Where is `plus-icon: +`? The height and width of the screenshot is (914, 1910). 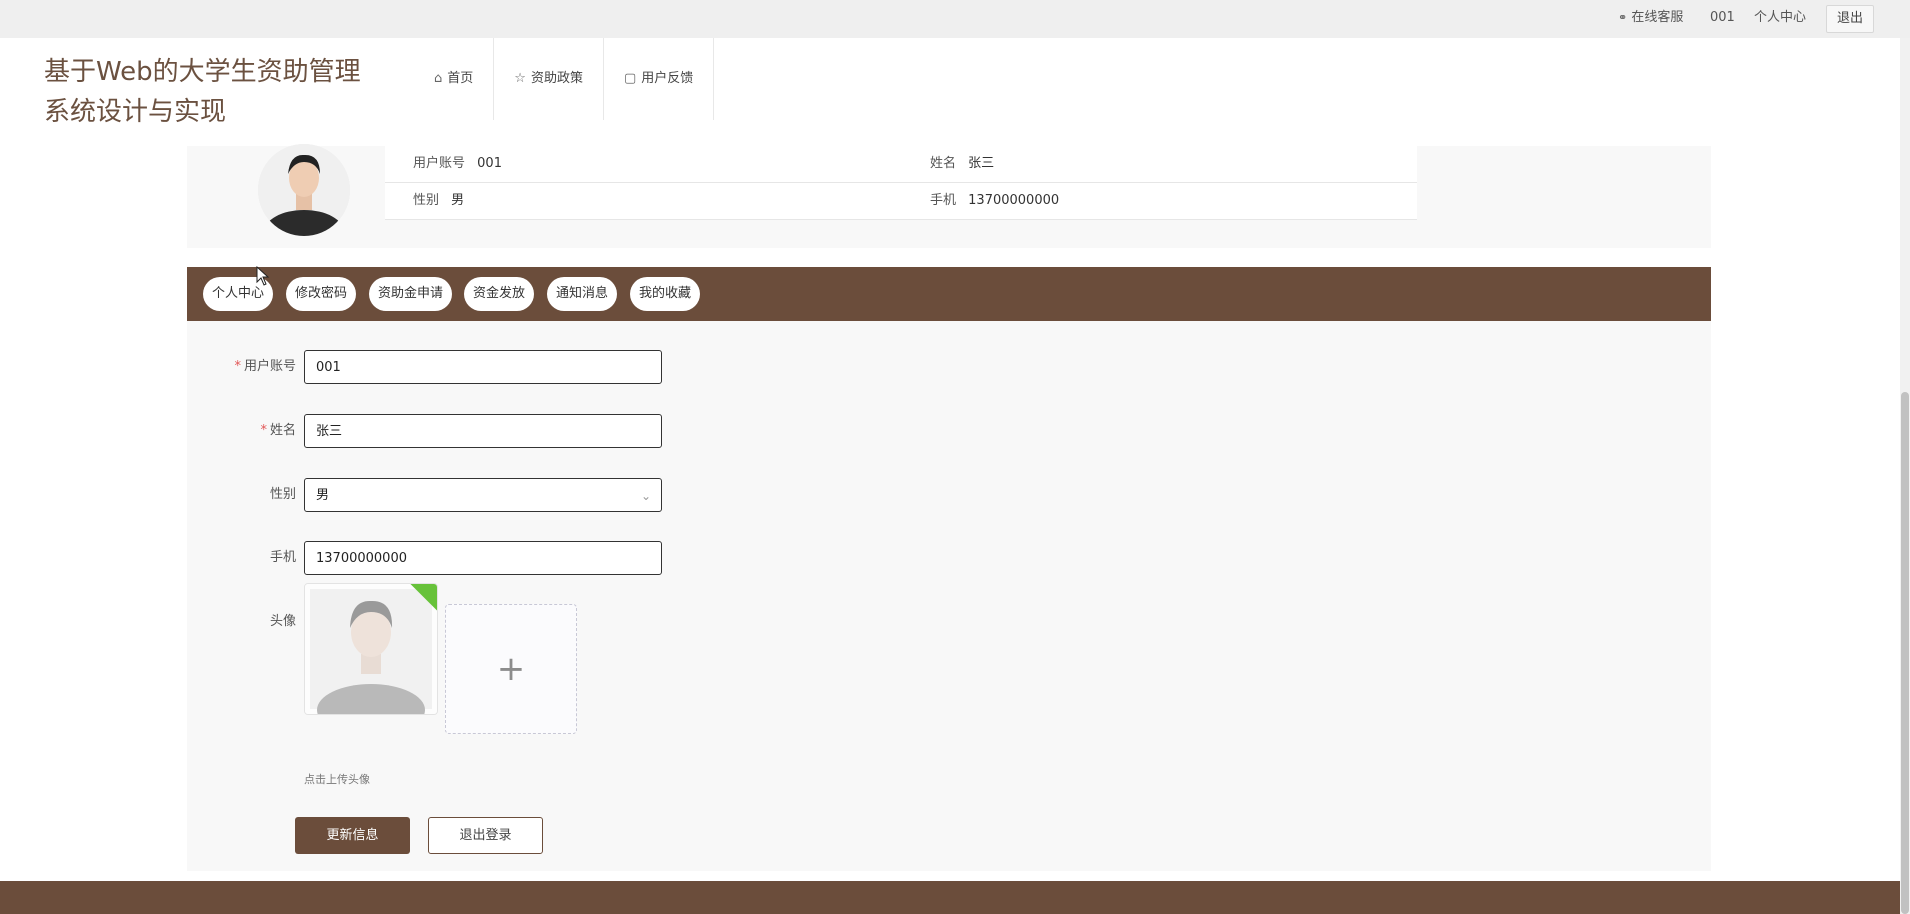 plus-icon: + is located at coordinates (511, 669).